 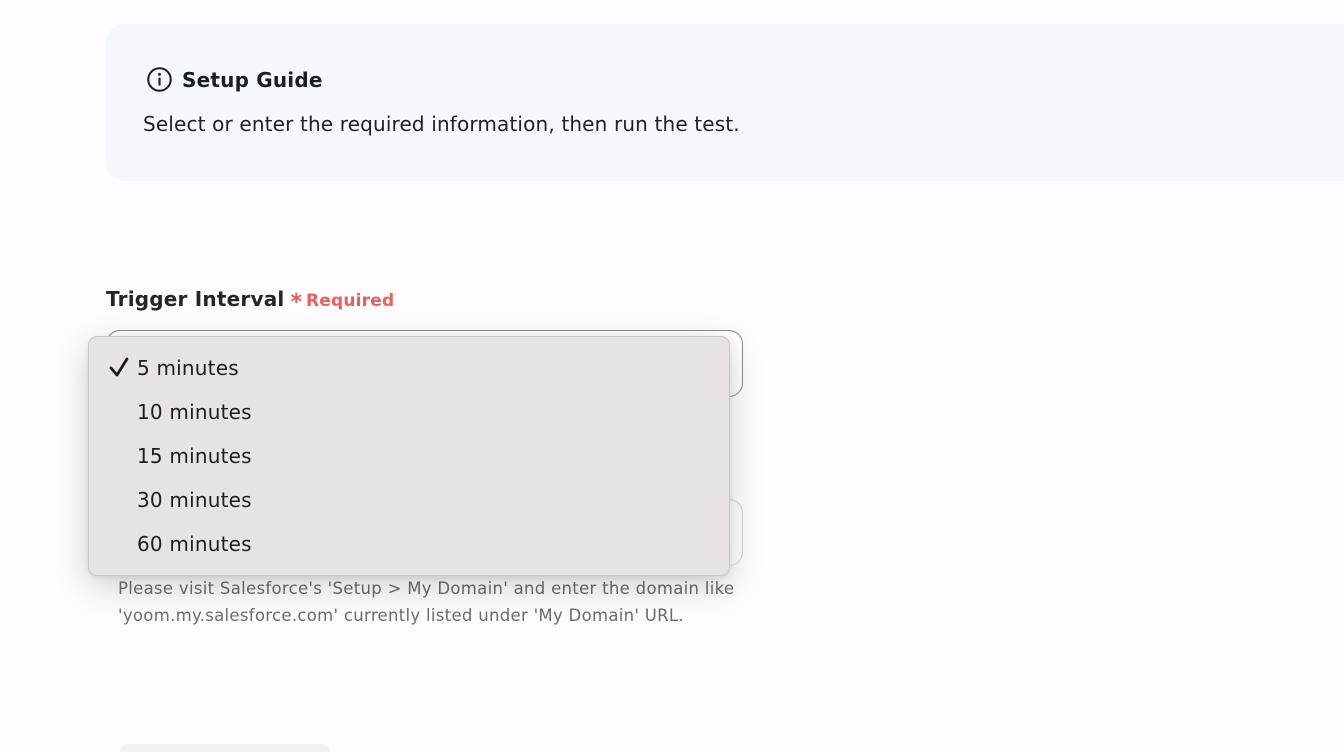 I want to click on menu-option-label: 10 minutes, so click(x=194, y=412).